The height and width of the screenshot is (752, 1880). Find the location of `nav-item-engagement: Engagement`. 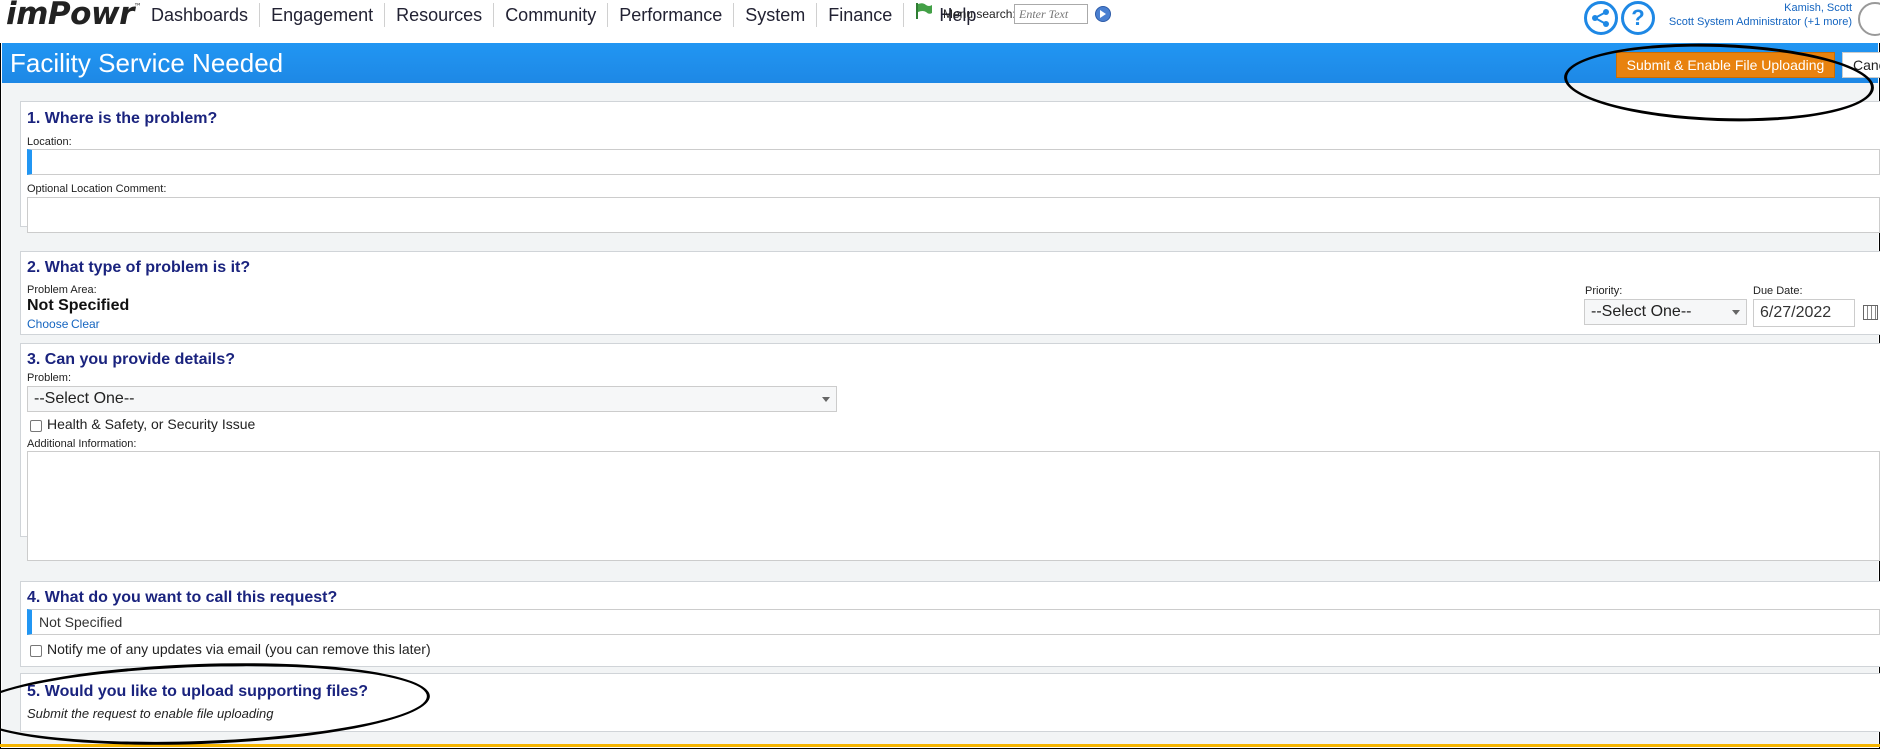

nav-item-engagement: Engagement is located at coordinates (323, 15).